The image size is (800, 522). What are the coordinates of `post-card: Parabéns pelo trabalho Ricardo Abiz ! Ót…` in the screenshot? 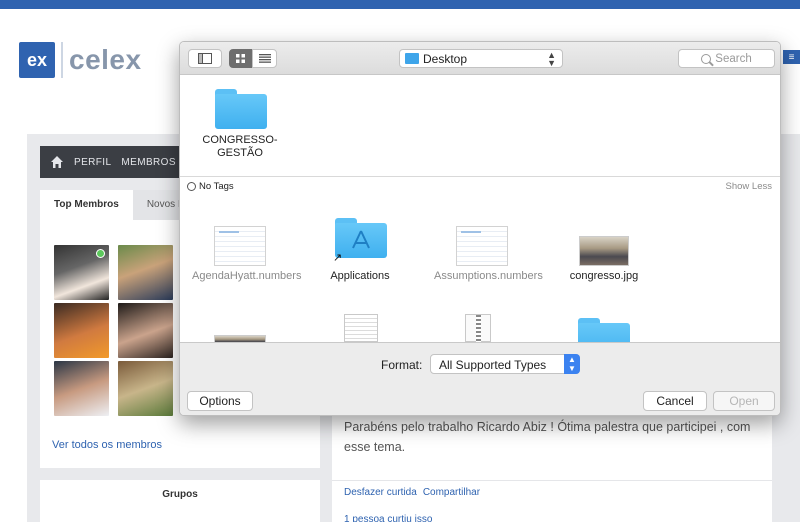 It's located at (552, 466).